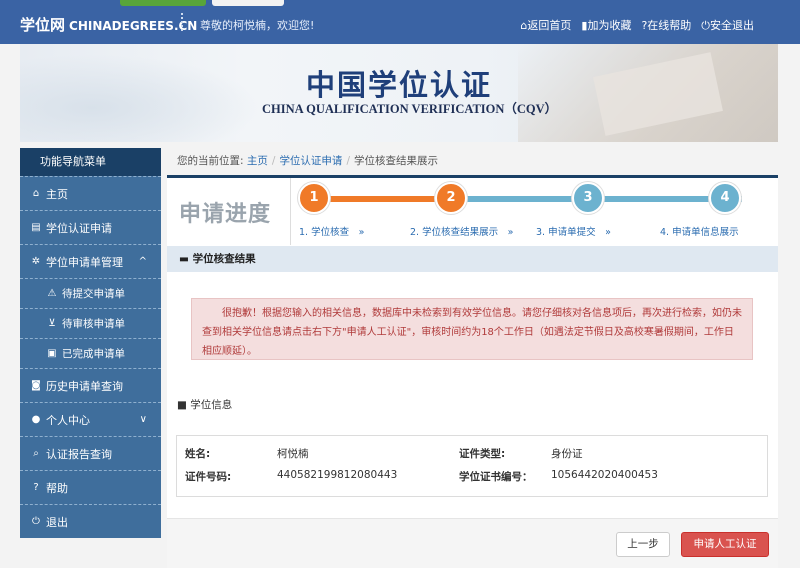 Image resolution: width=800 pixels, height=568 pixels. Describe the element at coordinates (210, 161) in the screenshot. I see `breadcrumb-prefix: 您的当前位置:` at that location.